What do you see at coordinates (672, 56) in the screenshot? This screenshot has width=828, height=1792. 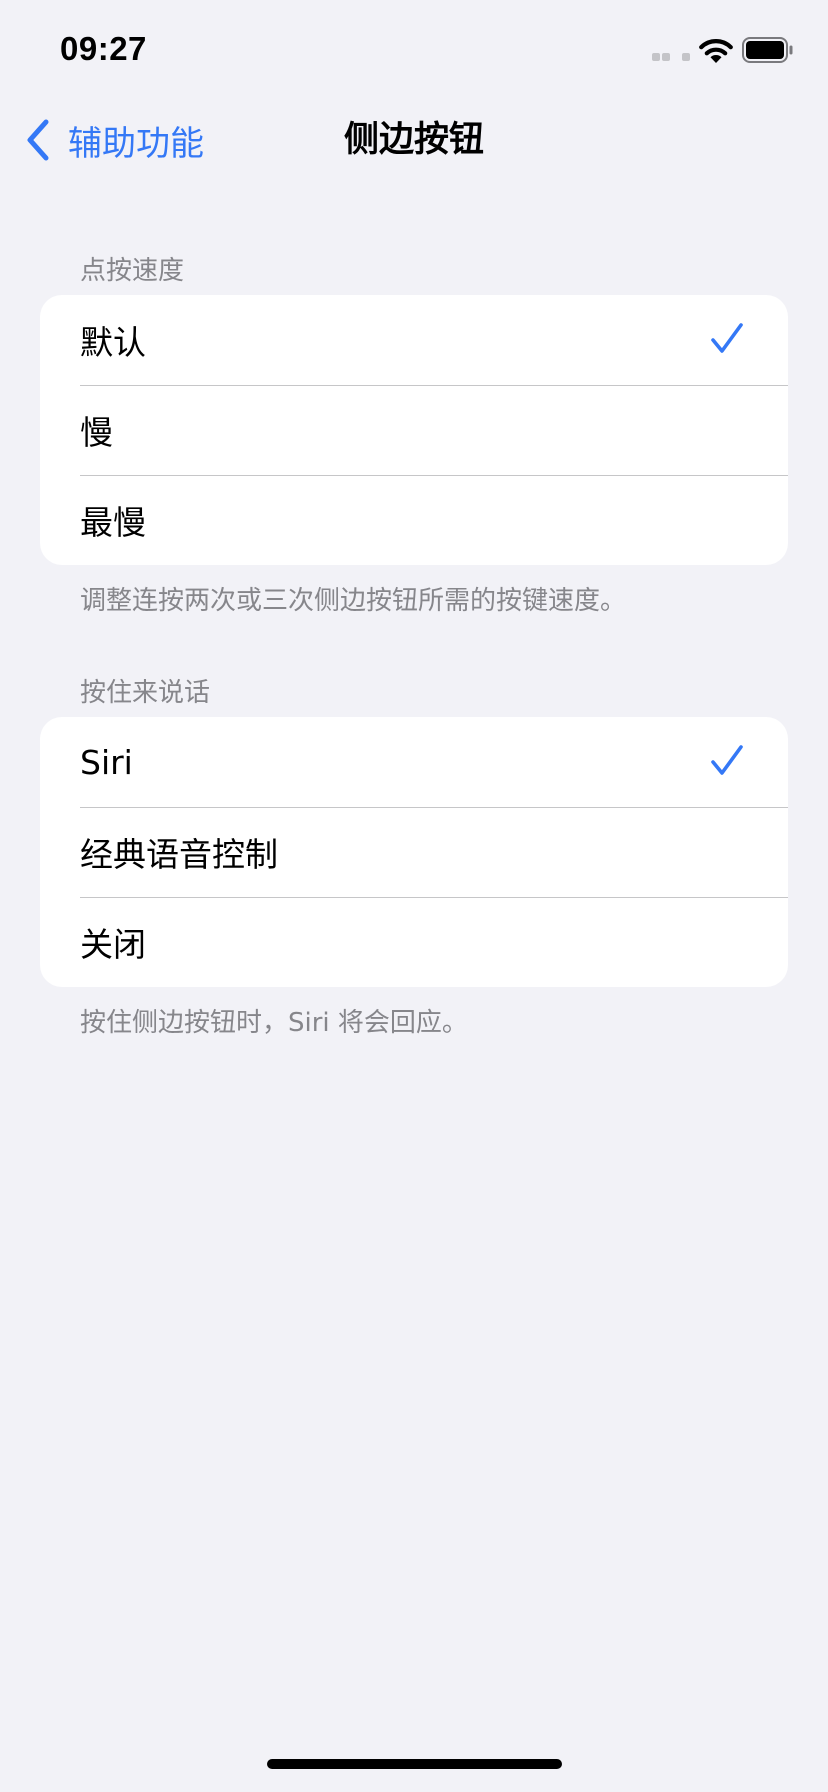 I see `cellular-signal-icon` at bounding box center [672, 56].